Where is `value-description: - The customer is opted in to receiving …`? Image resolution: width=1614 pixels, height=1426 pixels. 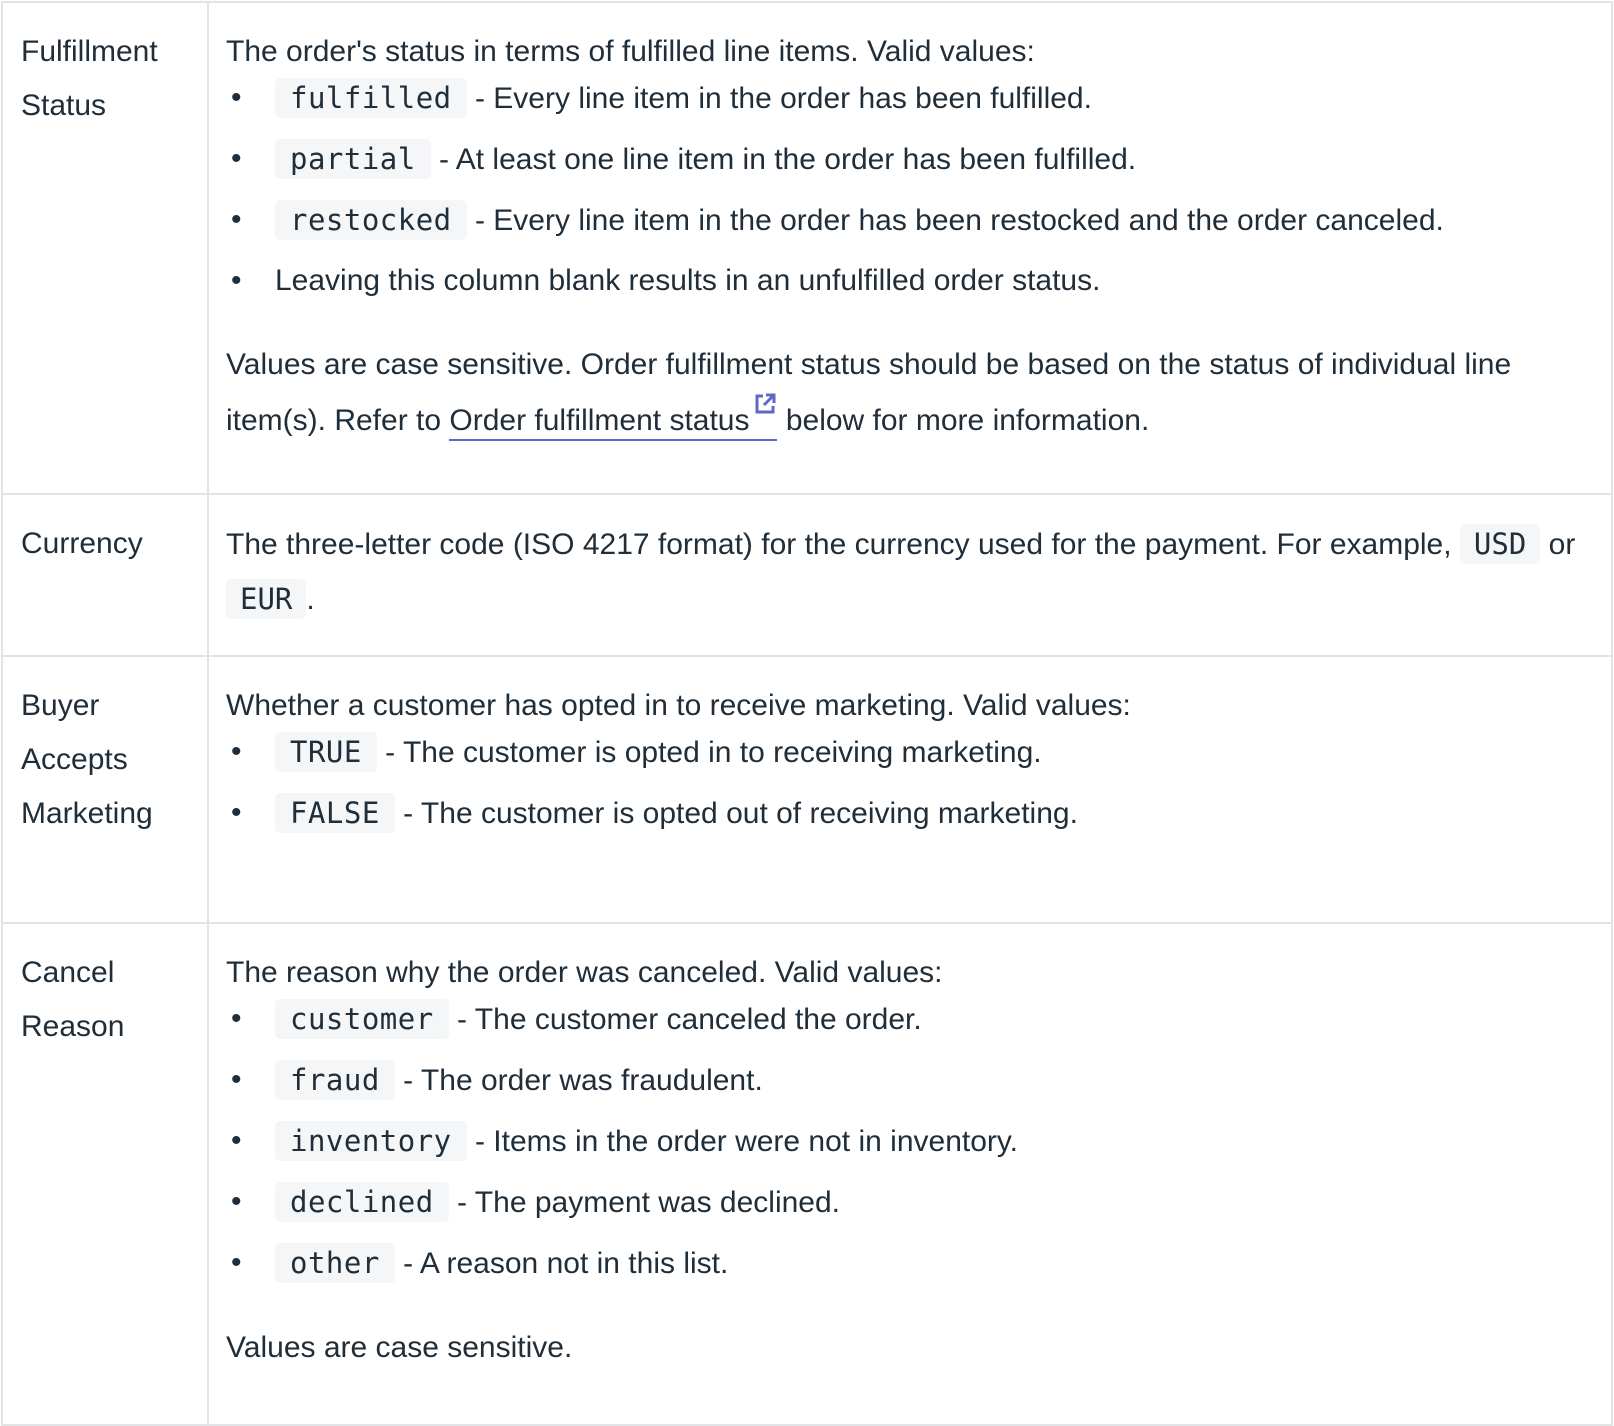
value-description: - The customer is opted in to receiving … is located at coordinates (709, 752).